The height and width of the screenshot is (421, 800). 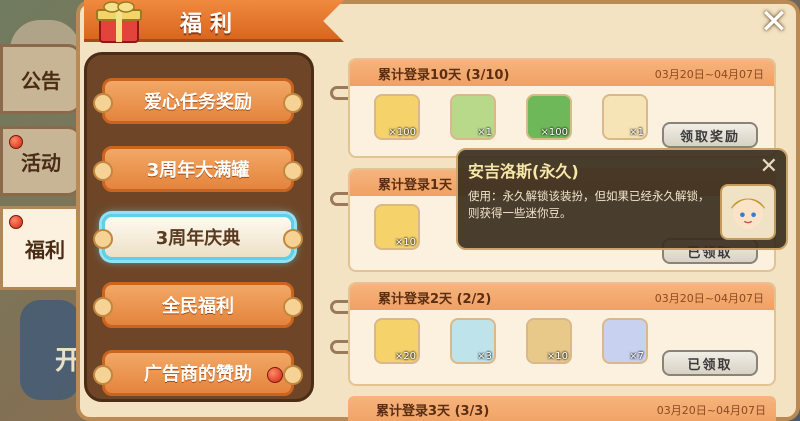 I want to click on claimed-button: 已领取, so click(x=710, y=363).